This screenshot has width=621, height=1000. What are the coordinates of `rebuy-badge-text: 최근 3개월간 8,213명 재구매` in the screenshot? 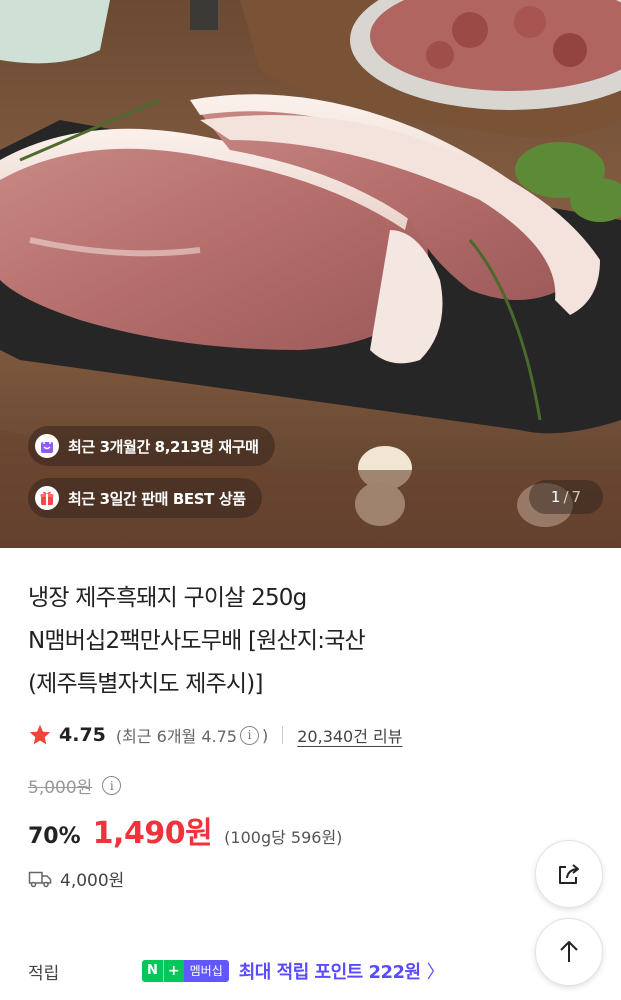 It's located at (163, 446).